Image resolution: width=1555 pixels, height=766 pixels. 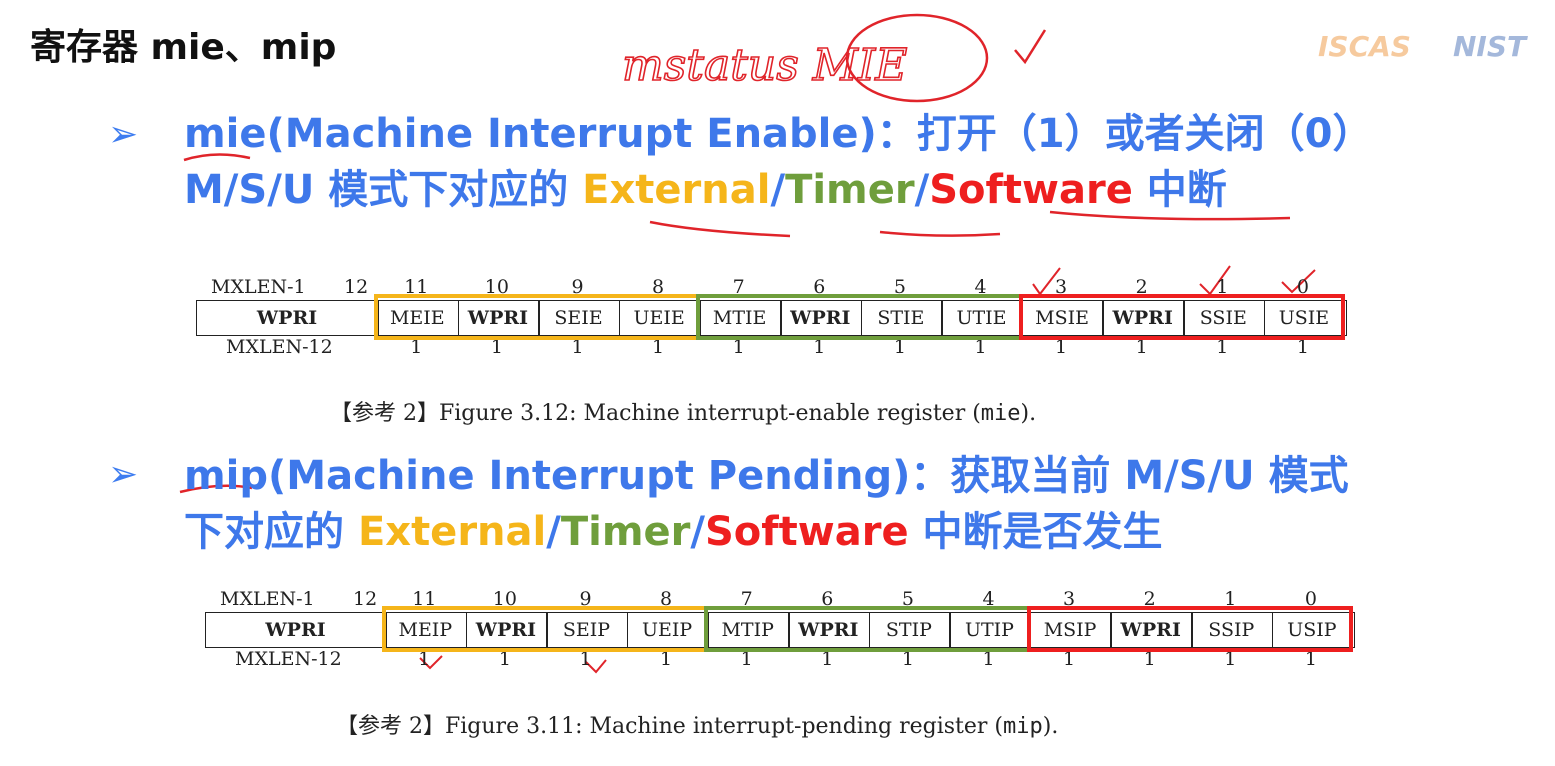 I want to click on mip-line2: 下对应的 External/Timer/Software 中断是否发生, so click(x=673, y=532).